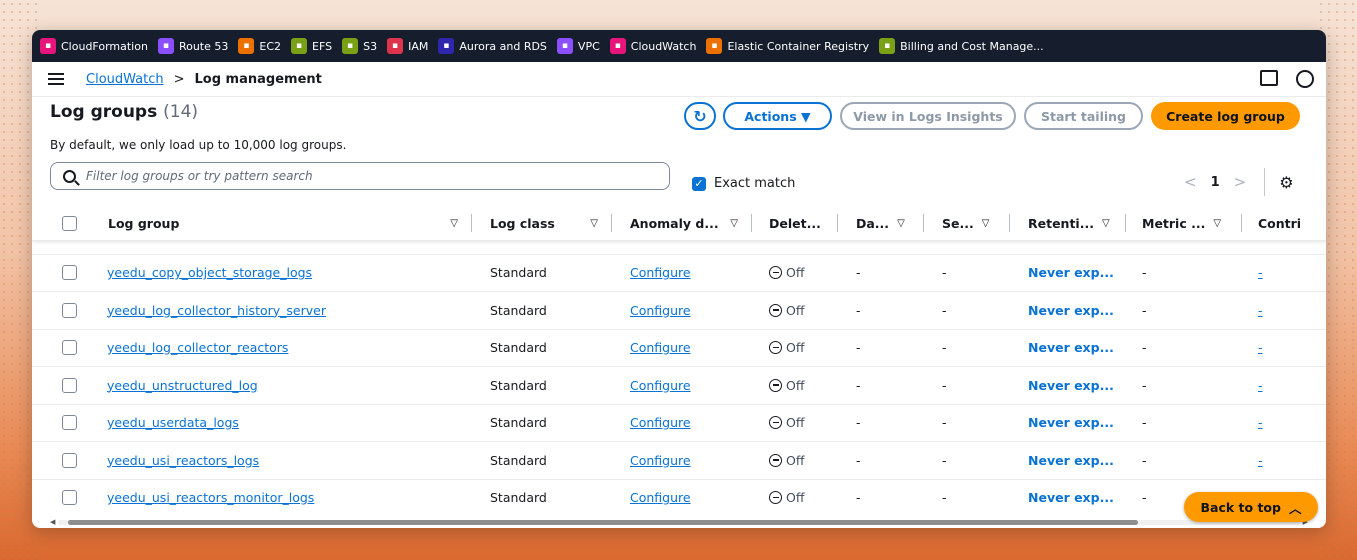 The height and width of the screenshot is (560, 1357). Describe the element at coordinates (1240, 182) in the screenshot. I see `next-page-button: >` at that location.